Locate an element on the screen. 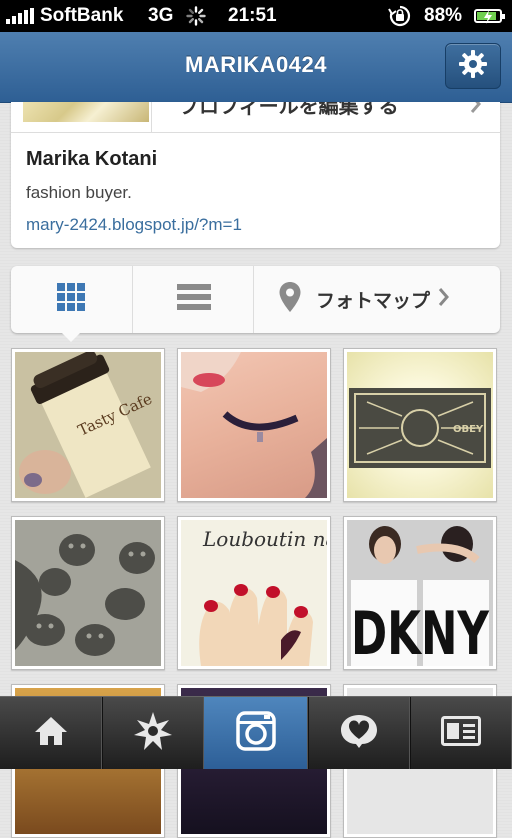  edit-profile-row: プロフィールを編集する is located at coordinates (255, 117).